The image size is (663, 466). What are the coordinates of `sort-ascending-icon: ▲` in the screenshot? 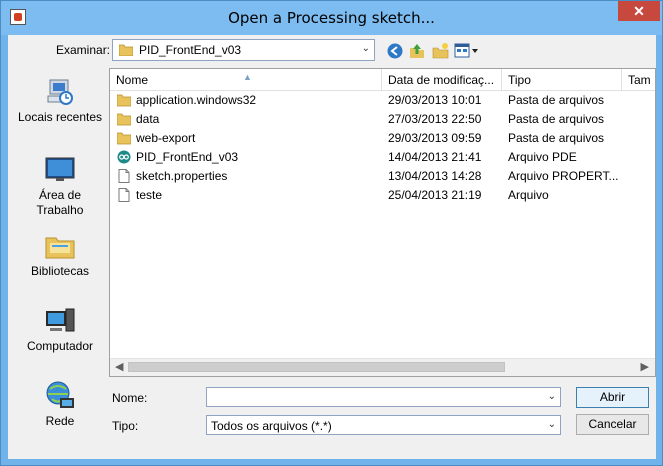 It's located at (247, 77).